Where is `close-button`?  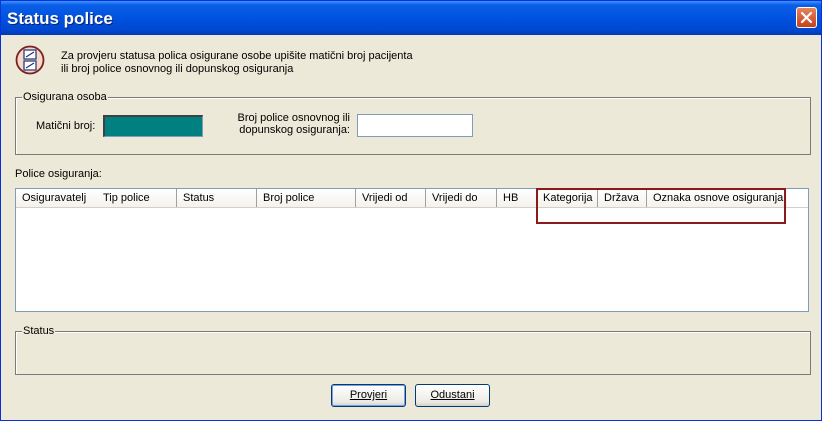
close-button is located at coordinates (806, 17).